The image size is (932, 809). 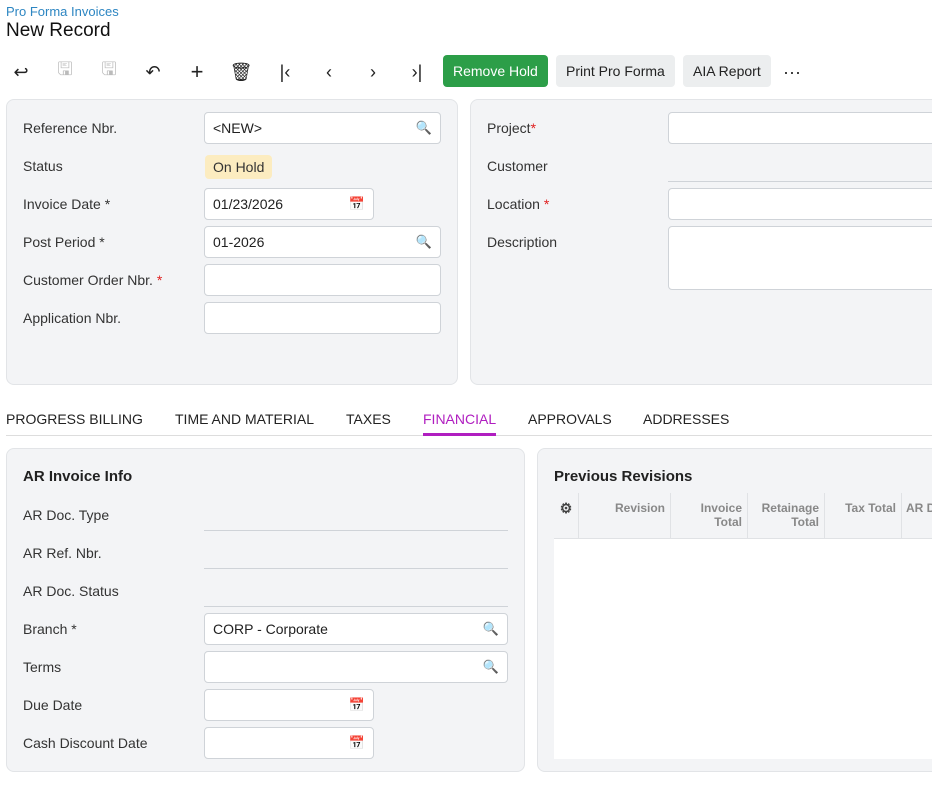 I want to click on undo-icon: ↶, so click(x=153, y=72).